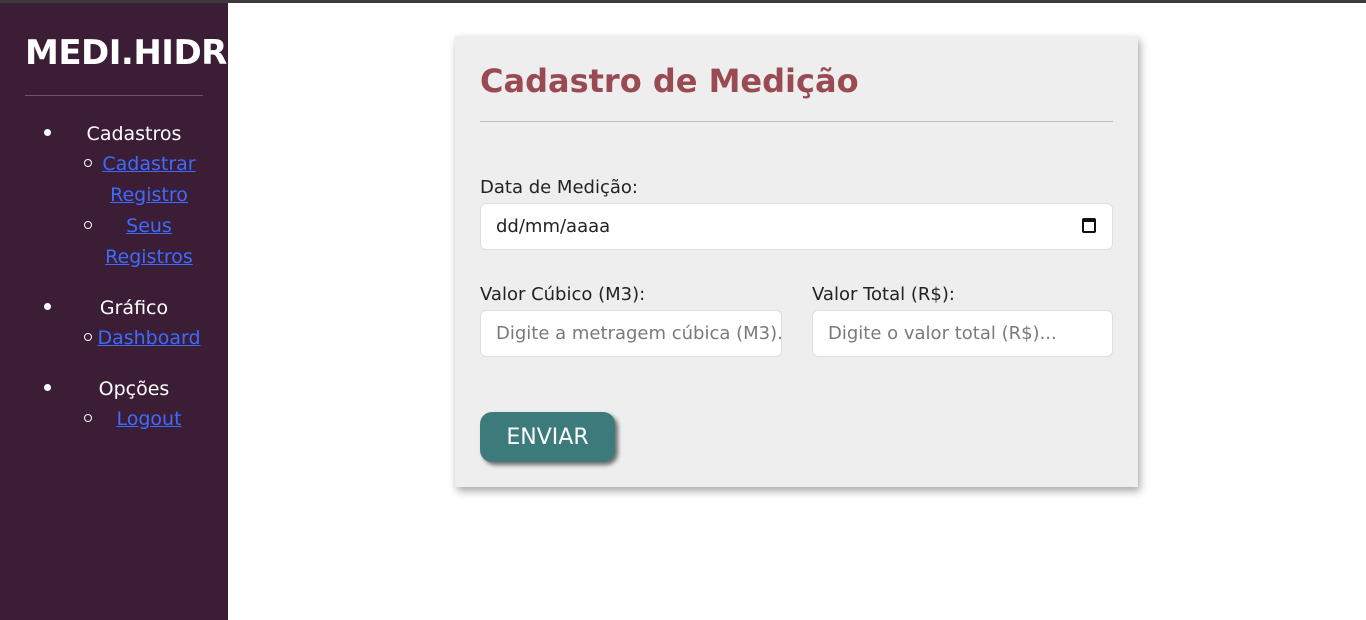 This screenshot has width=1366, height=620. What do you see at coordinates (883, 294) in the screenshot?
I see `total-value-label: Valor Total (R$):` at bounding box center [883, 294].